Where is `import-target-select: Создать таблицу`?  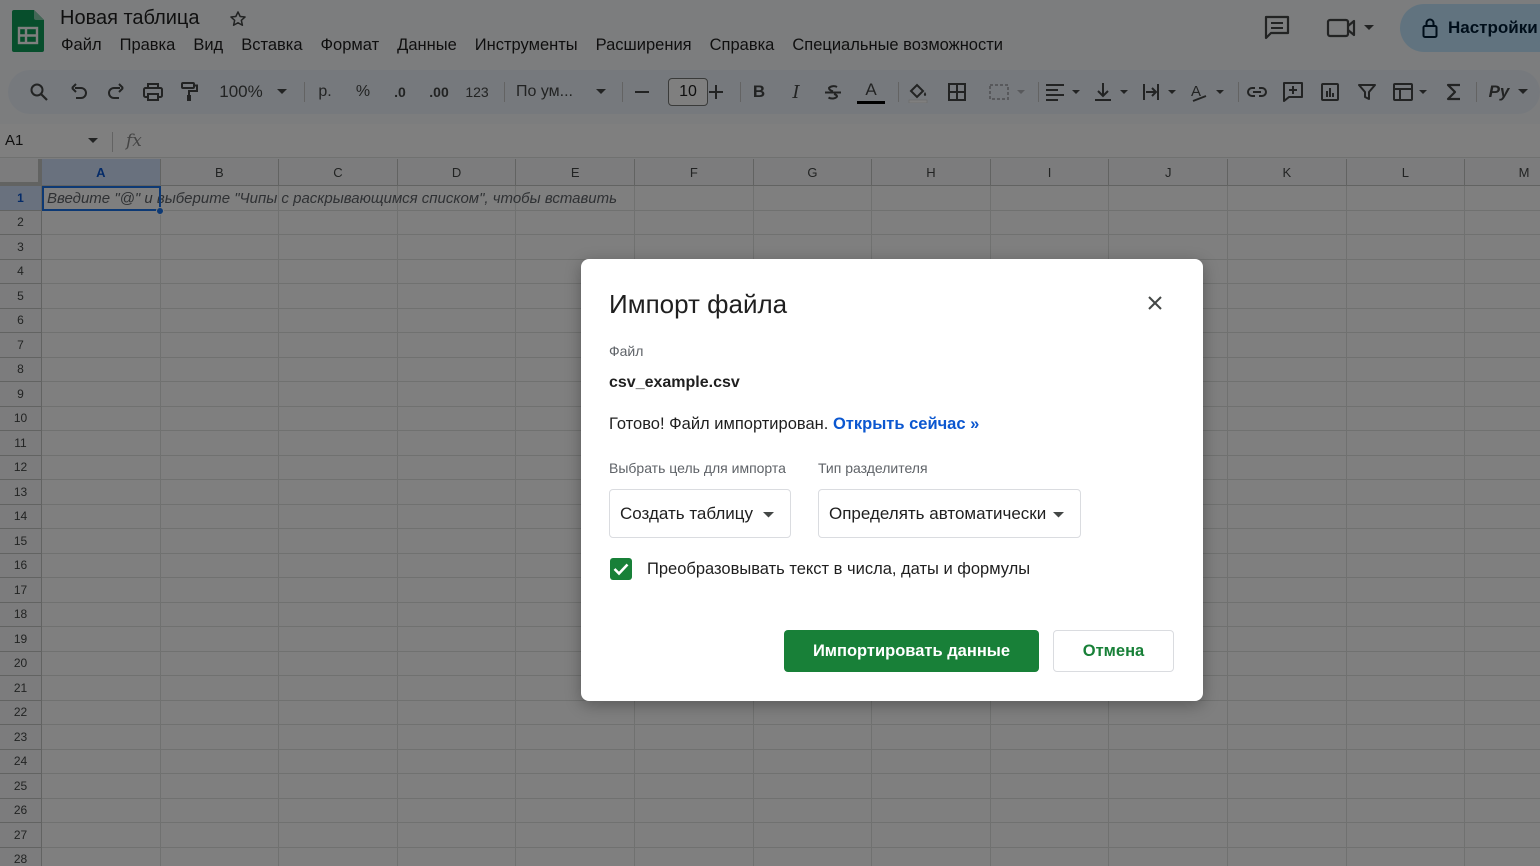 import-target-select: Создать таблицу is located at coordinates (700, 513).